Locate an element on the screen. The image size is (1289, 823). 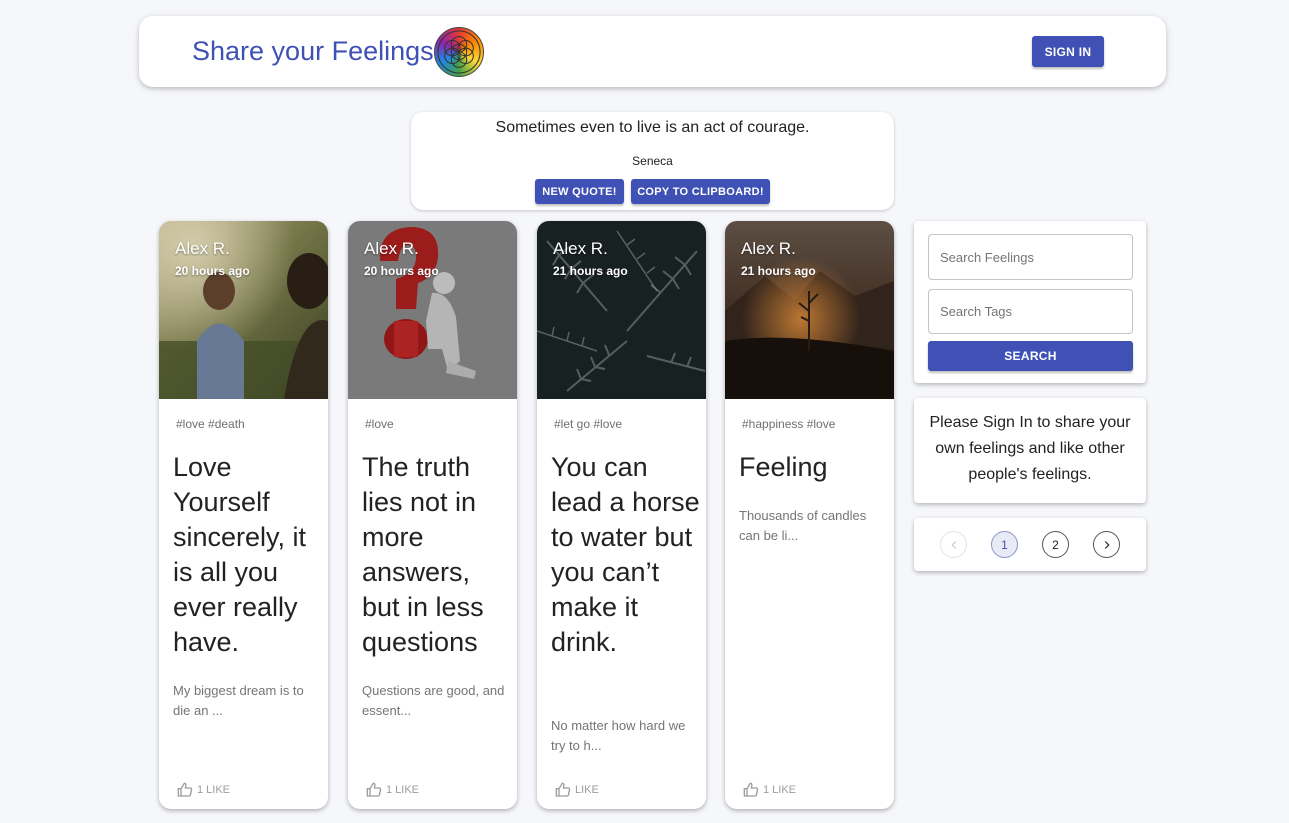
chevron-left-icon is located at coordinates (953, 544).